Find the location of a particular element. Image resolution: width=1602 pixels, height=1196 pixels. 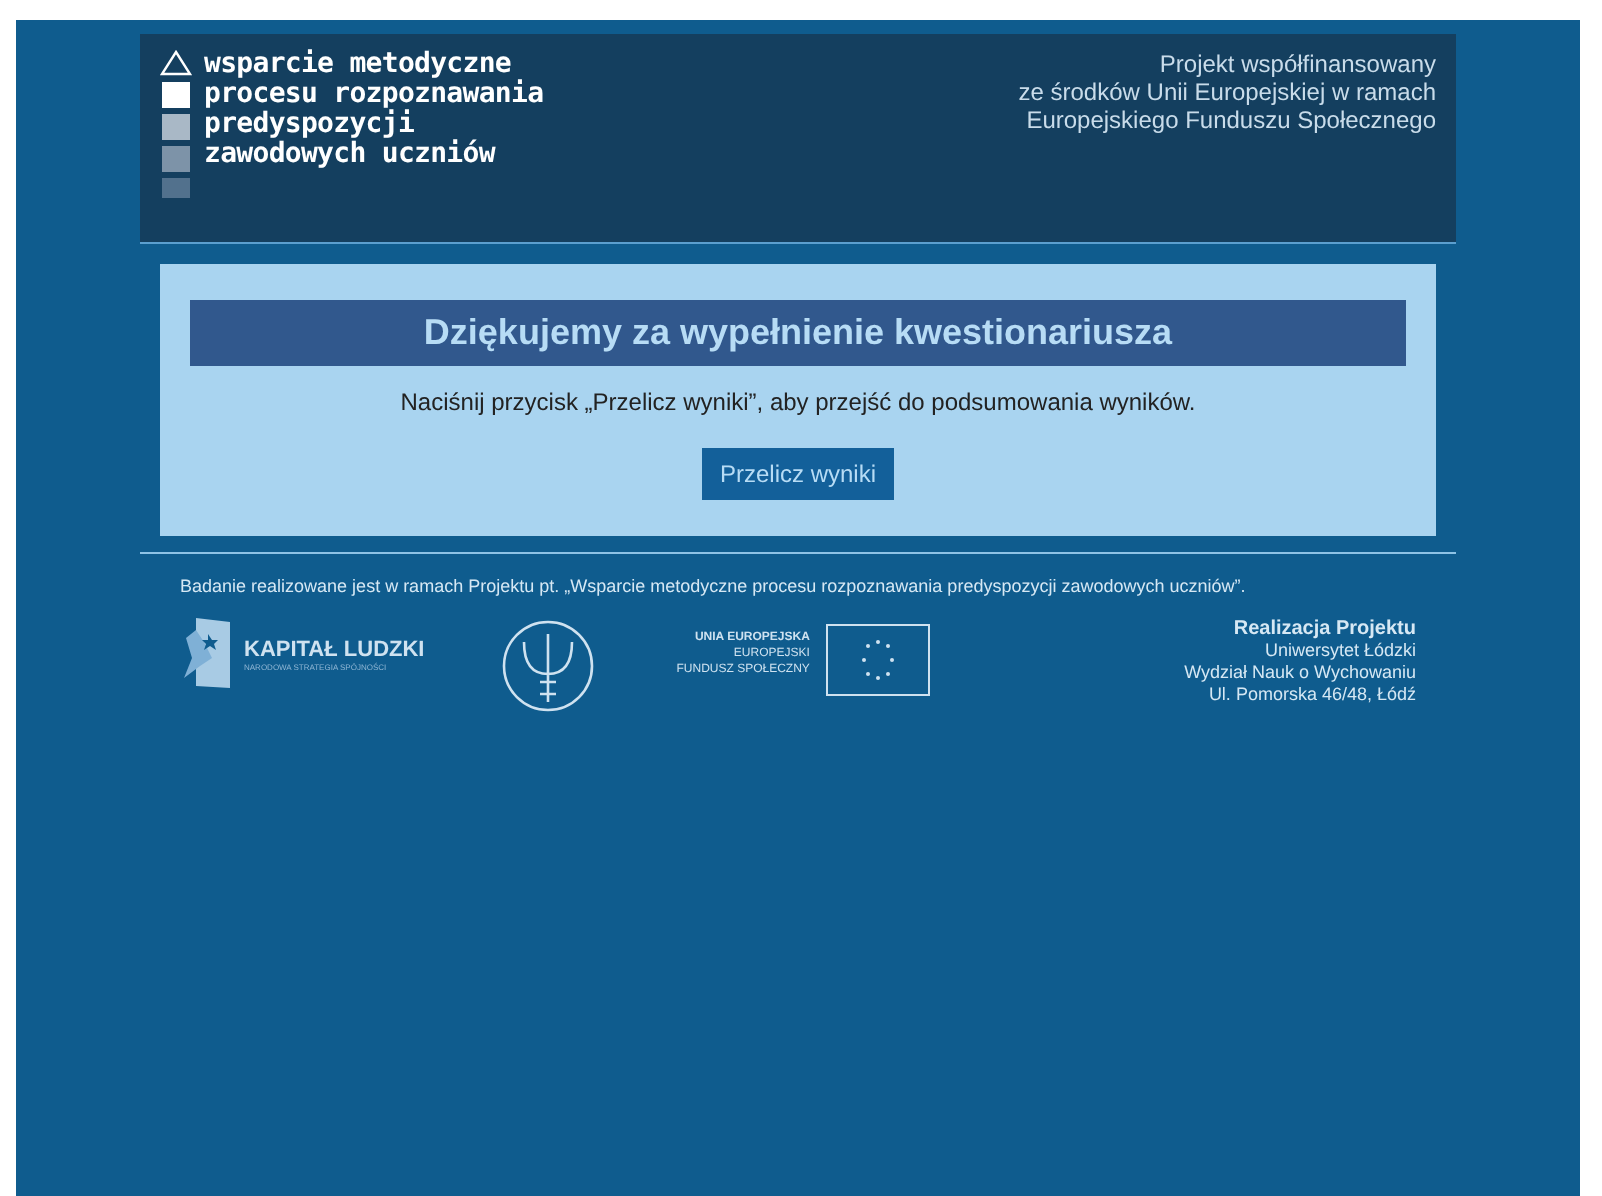

logo-line: predyspozycji is located at coordinates (309, 125).